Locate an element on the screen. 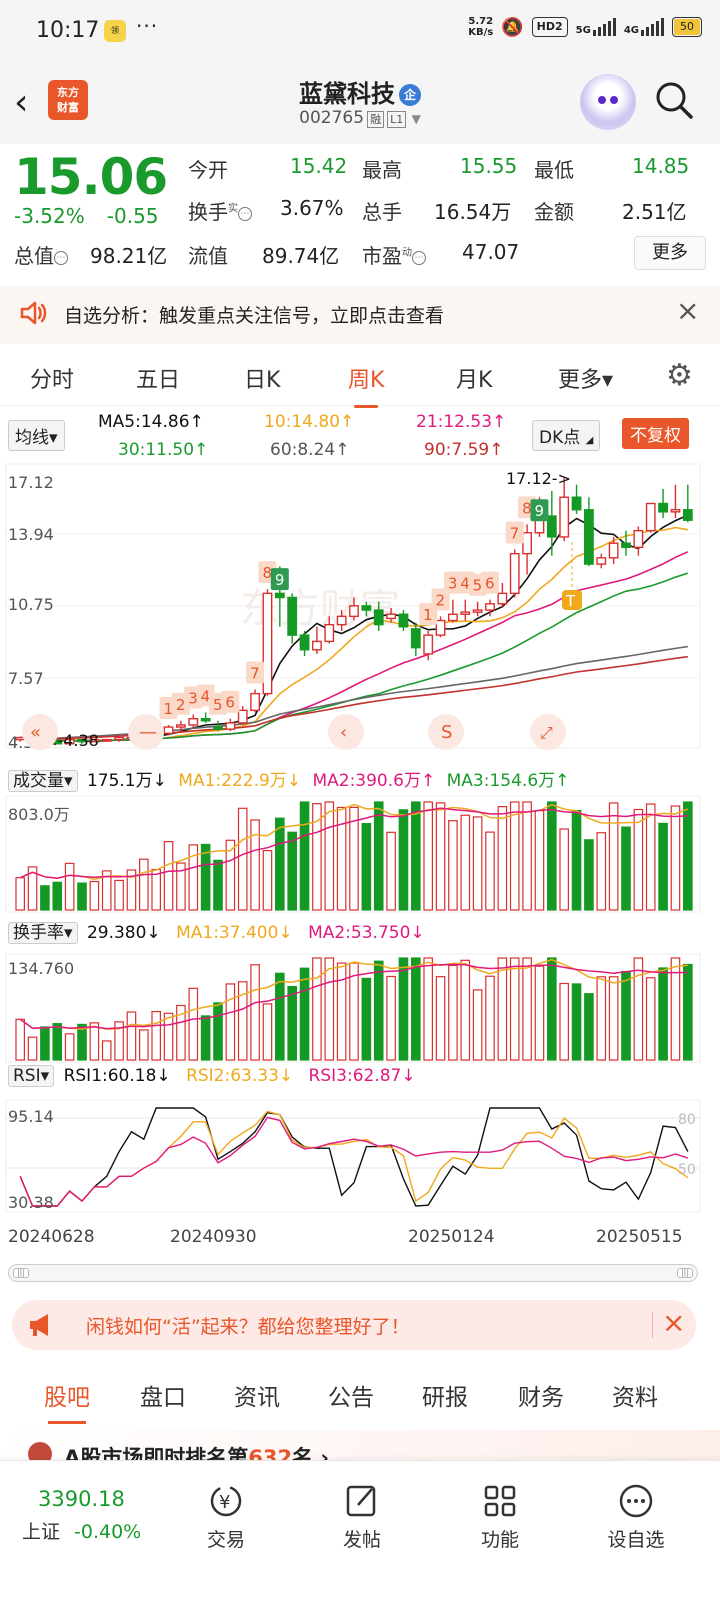  signal-5g: 5G is located at coordinates (596, 27).